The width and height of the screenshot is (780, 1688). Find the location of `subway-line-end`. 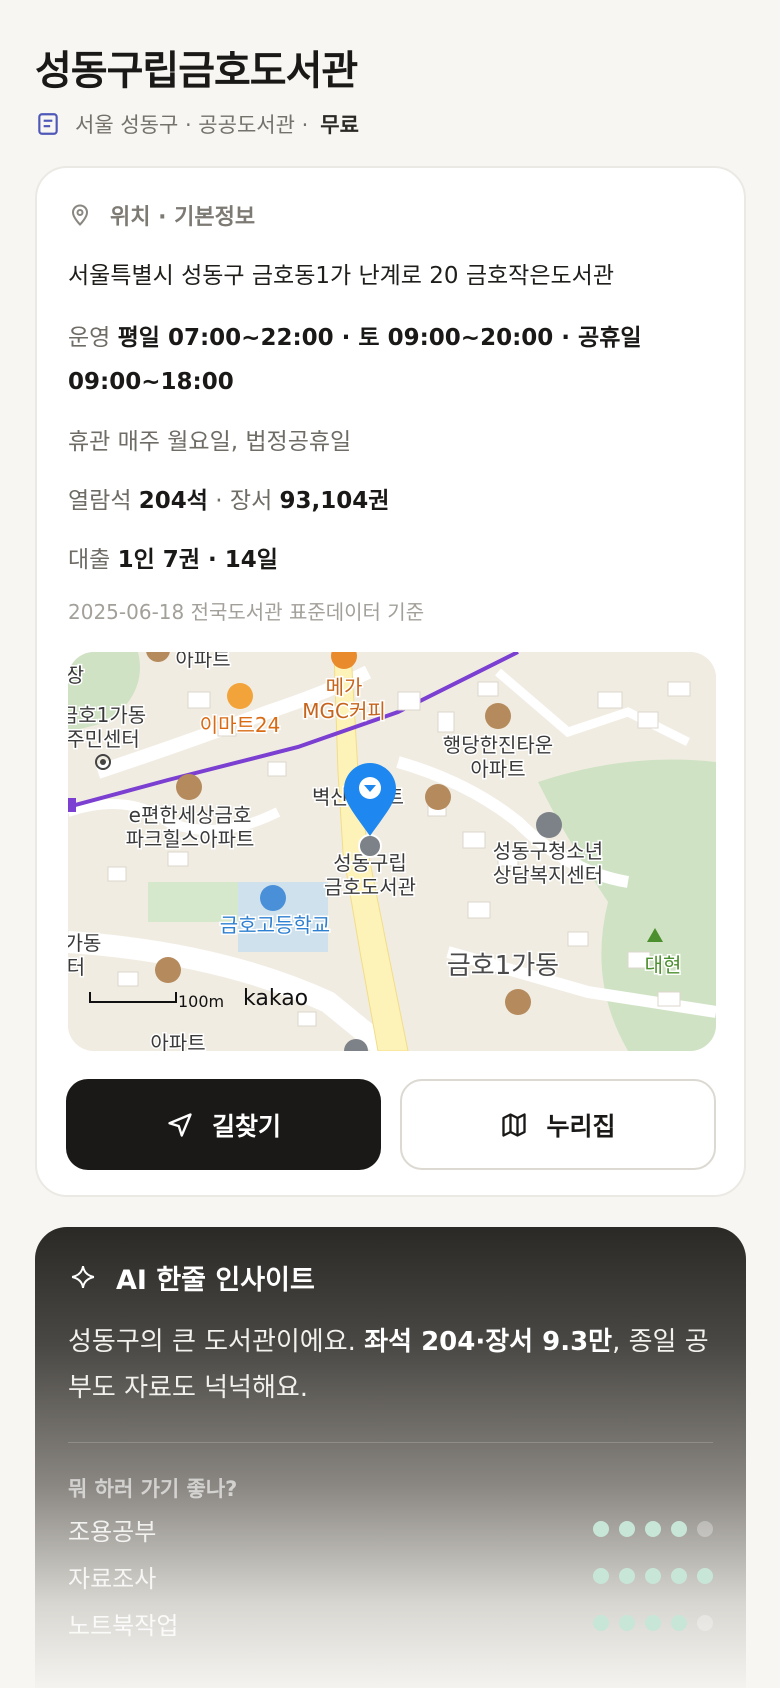

subway-line-end is located at coordinates (72, 805).